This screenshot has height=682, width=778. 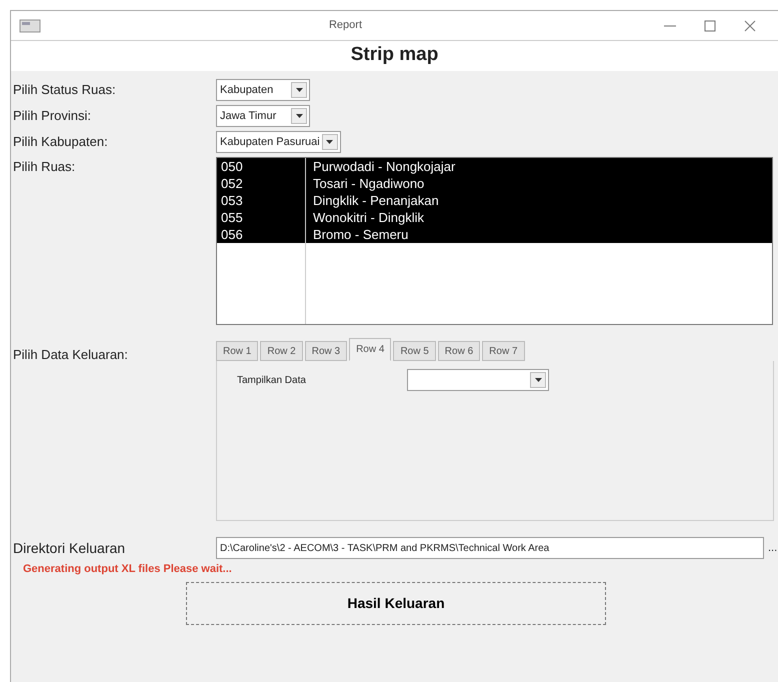 I want to click on road-code: 050, so click(x=232, y=167).